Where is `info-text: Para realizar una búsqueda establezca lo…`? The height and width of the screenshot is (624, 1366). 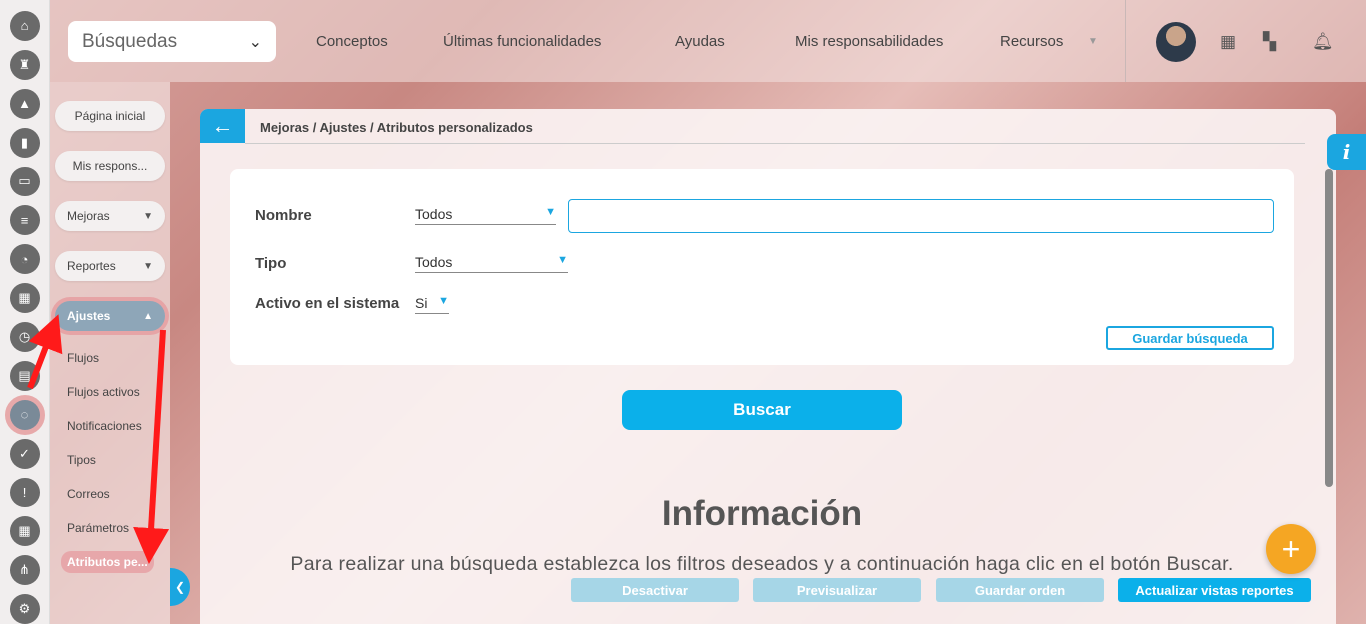 info-text: Para realizar una búsqueda establezca lo… is located at coordinates (762, 564).